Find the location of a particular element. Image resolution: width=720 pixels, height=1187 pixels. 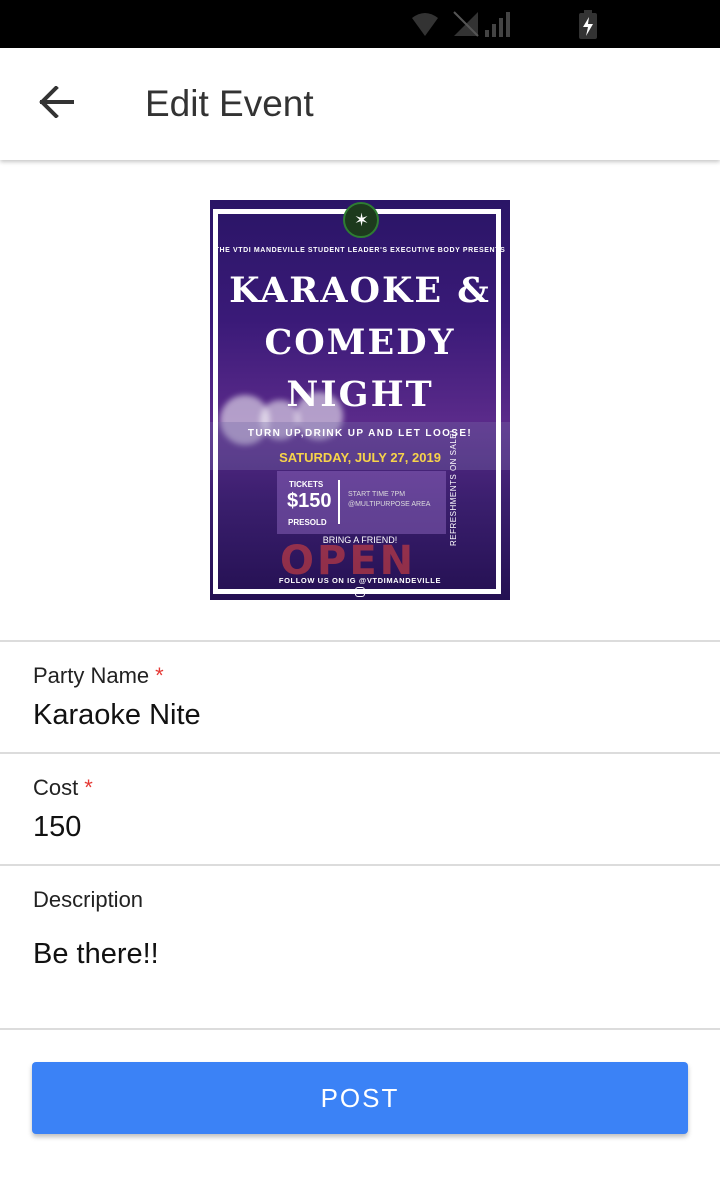

poster-title-line2: COMEDY is located at coordinates (360, 342).